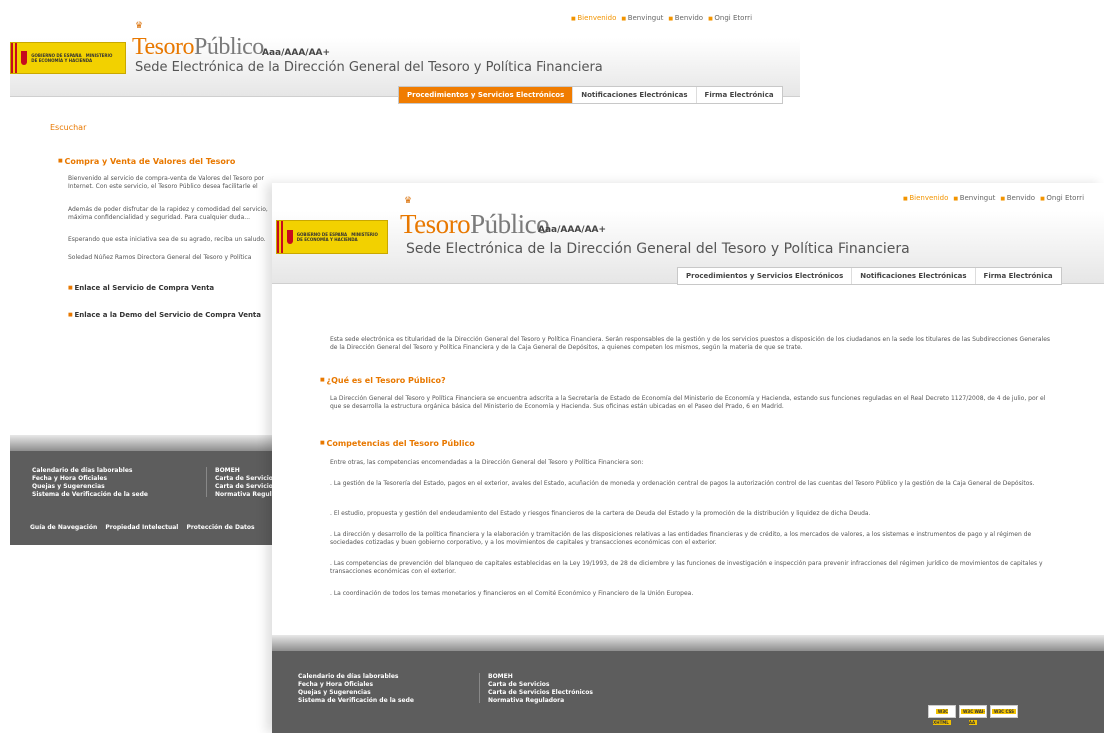 This screenshot has height=733, width=1104. Describe the element at coordinates (397, 443) in the screenshot. I see `section-title: Competencias del Tesoro Público` at that location.